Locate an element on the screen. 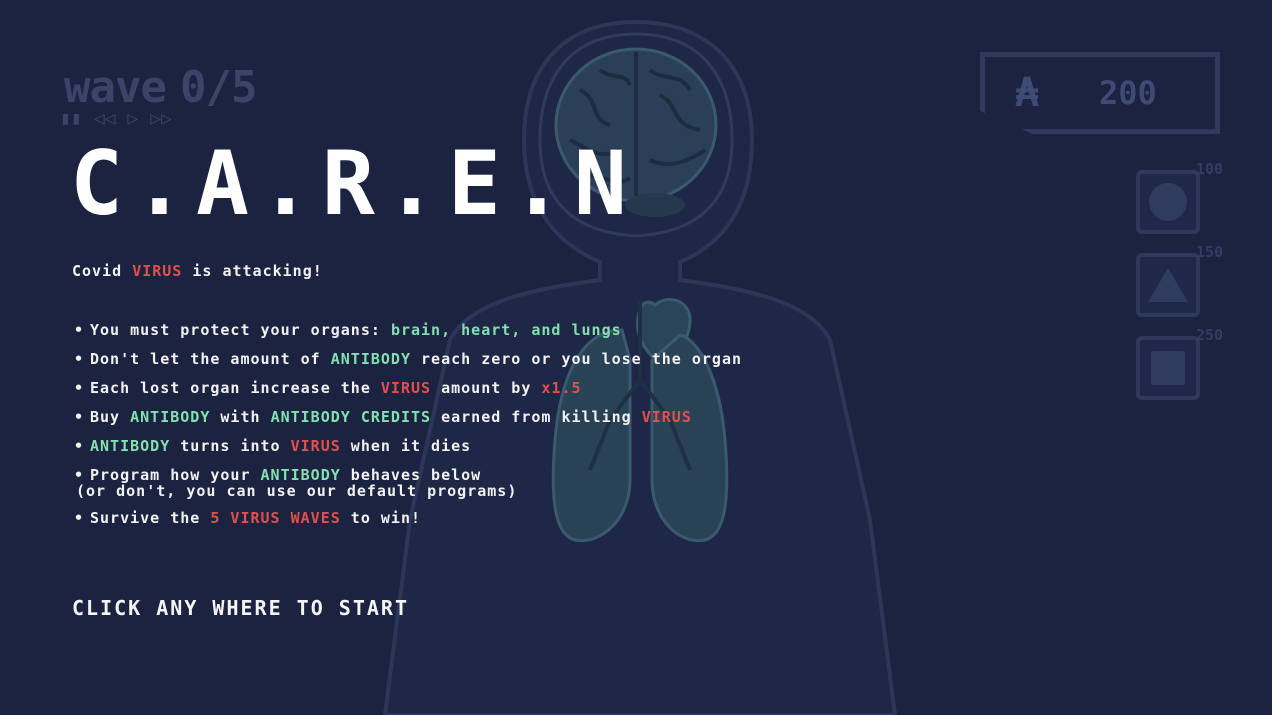  intro-text-part: is attacking! is located at coordinates (252, 271).